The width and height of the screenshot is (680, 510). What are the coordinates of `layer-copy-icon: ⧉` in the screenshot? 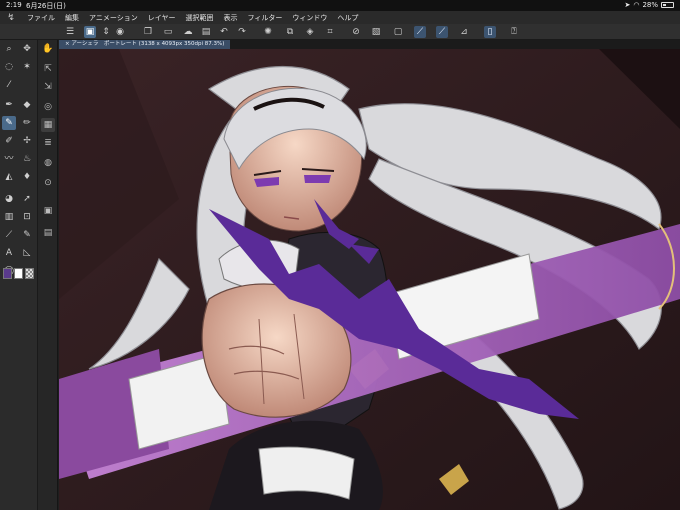 It's located at (290, 32).